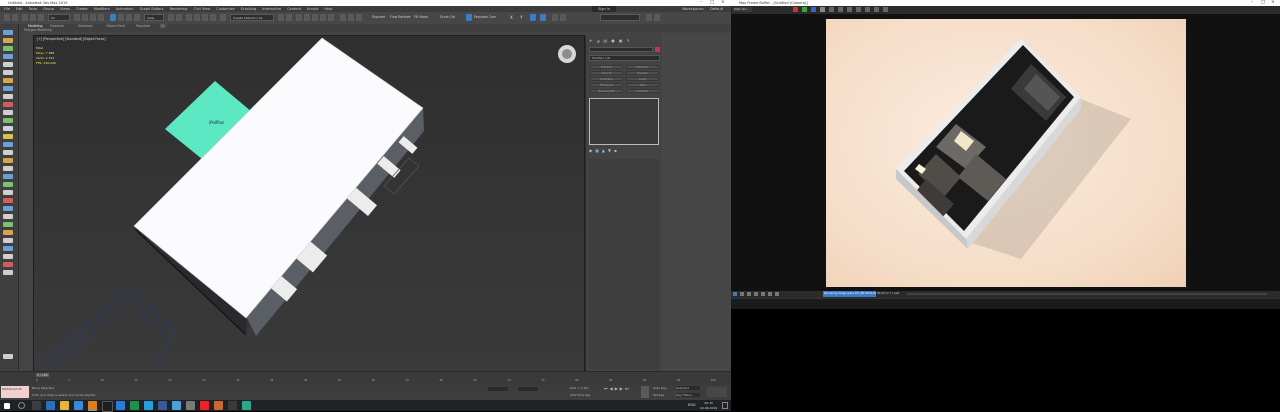  Describe the element at coordinates (57, 26) in the screenshot. I see `ribbon-tab-freeform: Freeform` at that location.